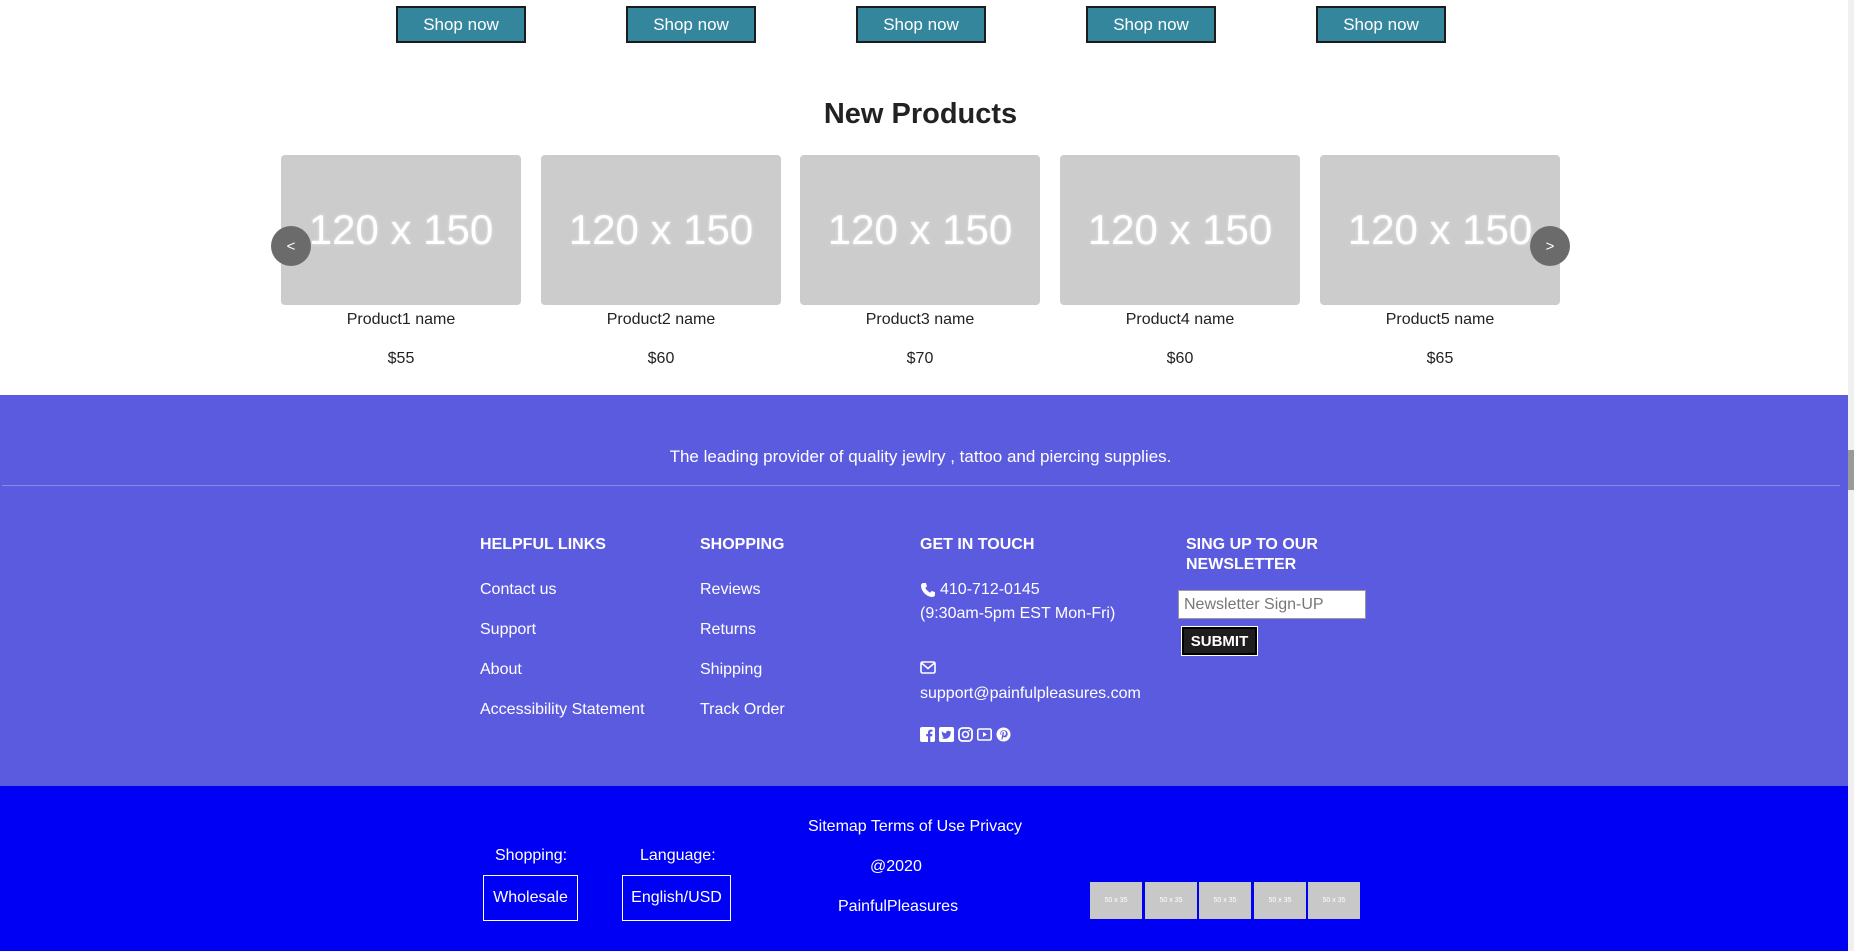 The width and height of the screenshot is (1854, 951). I want to click on scrollbar-thumb, so click(1851, 470).